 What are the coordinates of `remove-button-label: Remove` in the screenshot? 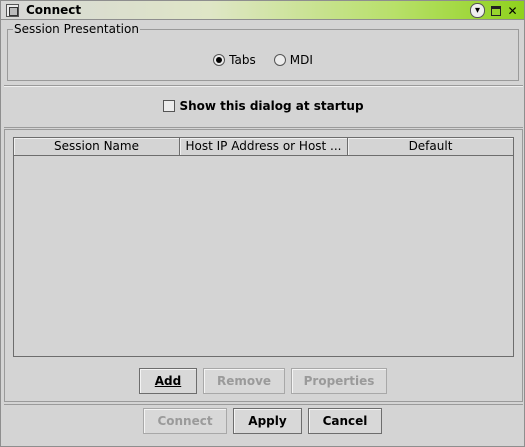 It's located at (244, 381).